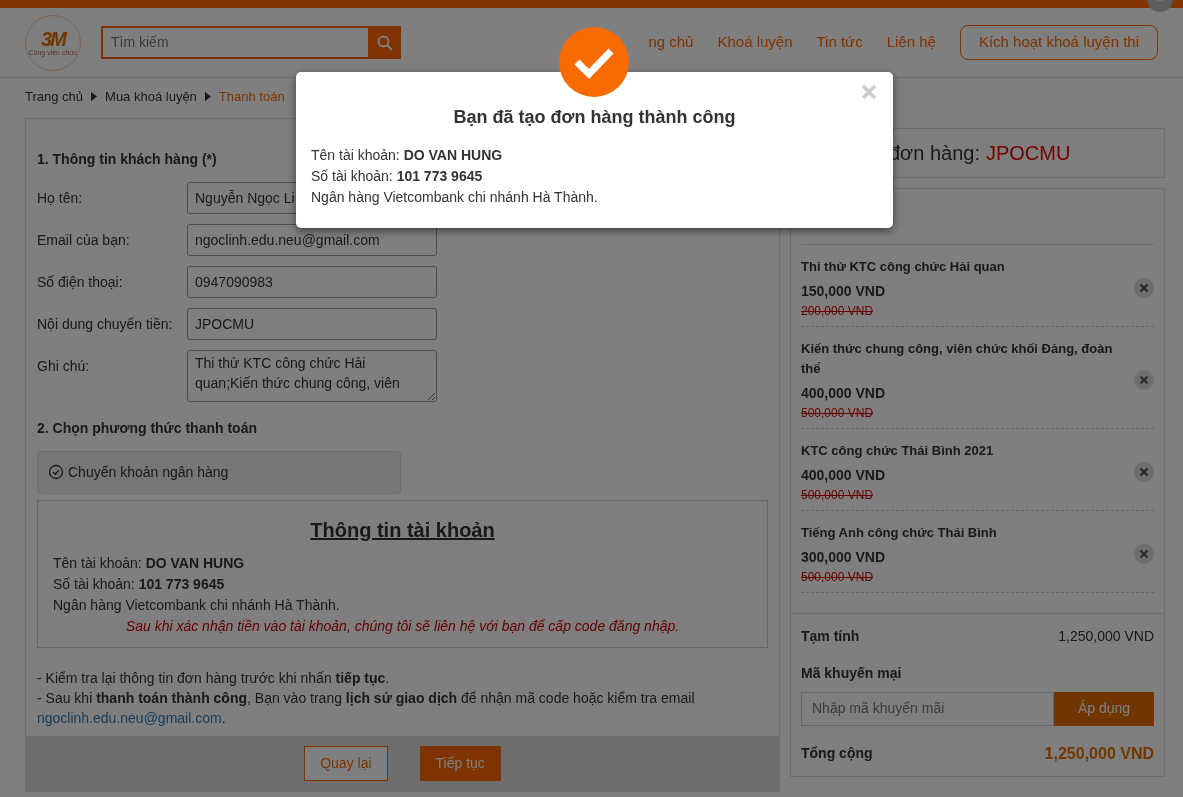 The width and height of the screenshot is (1183, 797). I want to click on section-title: 1. Thông tin khách hàng (*), so click(127, 159).